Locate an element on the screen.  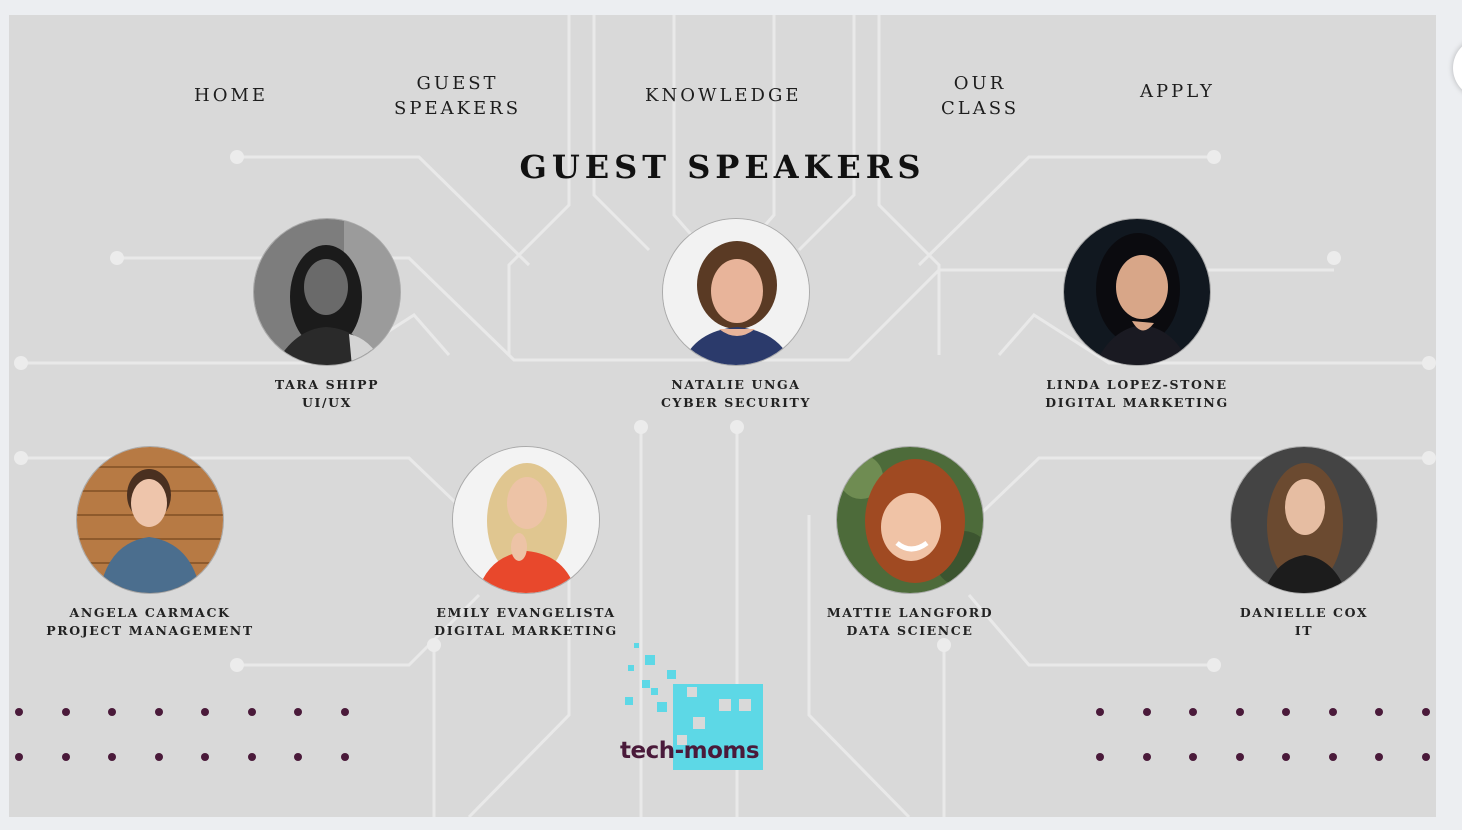
speaker-card: NATALIE UNGA CYBER SECURITY is located at coordinates (736, 315).